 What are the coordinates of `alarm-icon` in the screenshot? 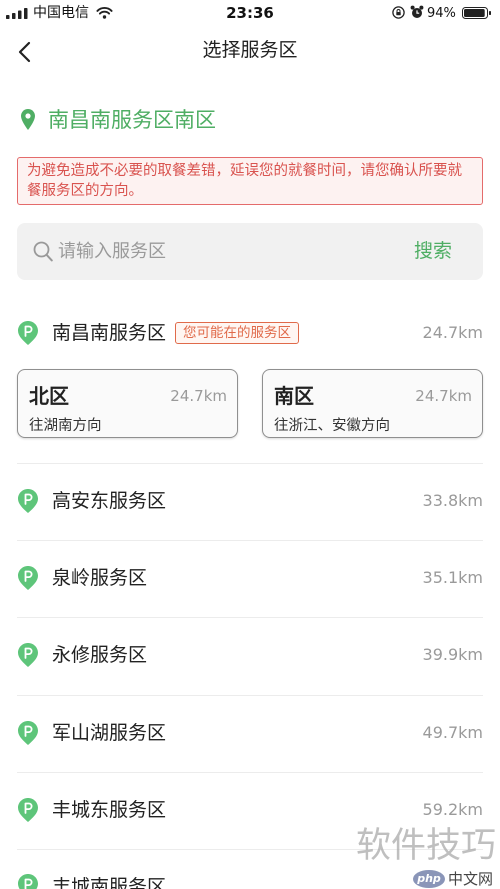 It's located at (417, 11).